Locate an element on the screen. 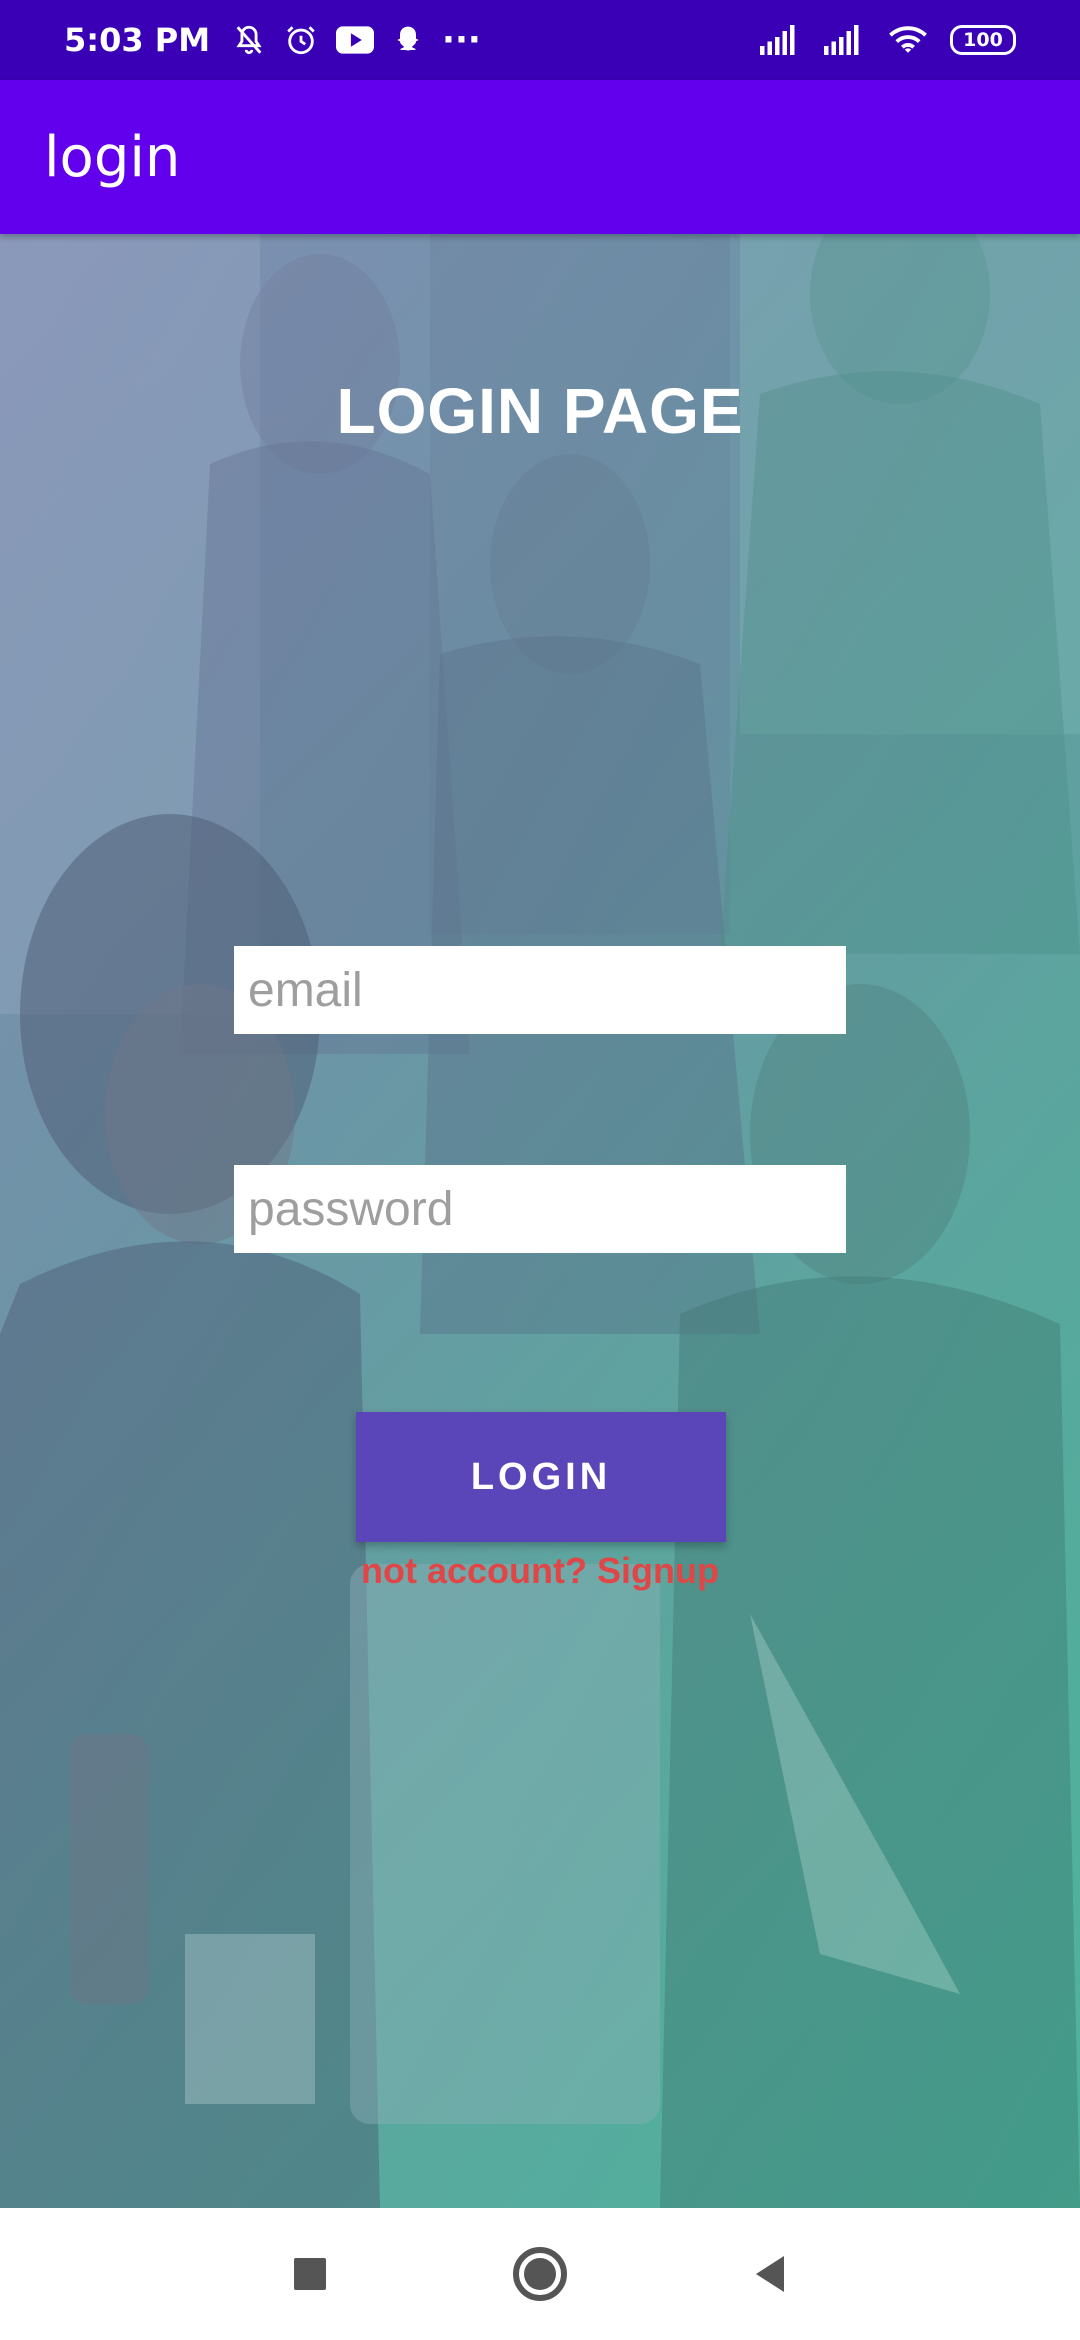 The width and height of the screenshot is (1080, 2340). alarm-icon is located at coordinates (301, 40).